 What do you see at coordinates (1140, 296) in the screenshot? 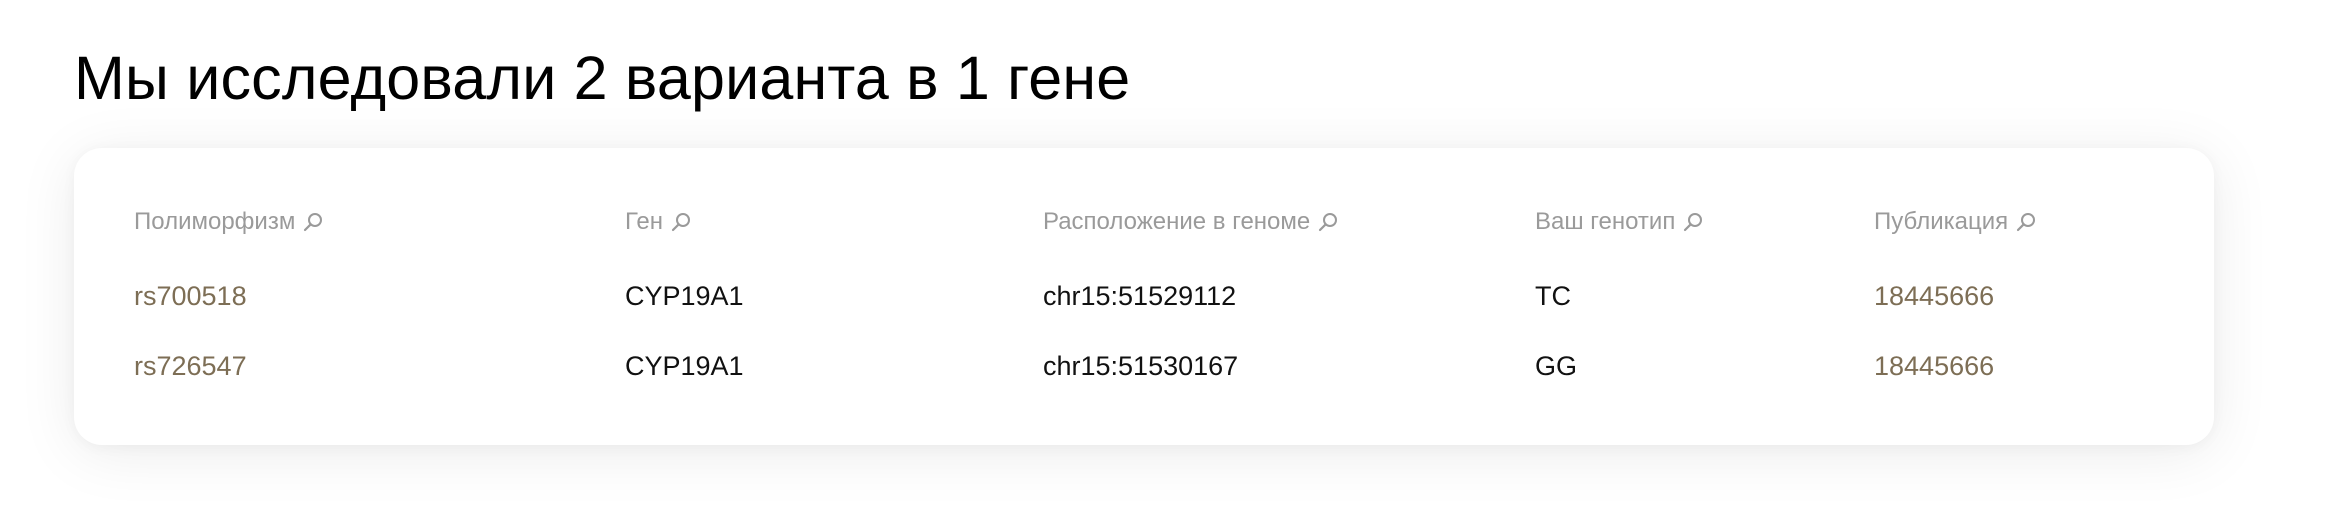
I see `location-cell: chr15:51529112` at bounding box center [1140, 296].